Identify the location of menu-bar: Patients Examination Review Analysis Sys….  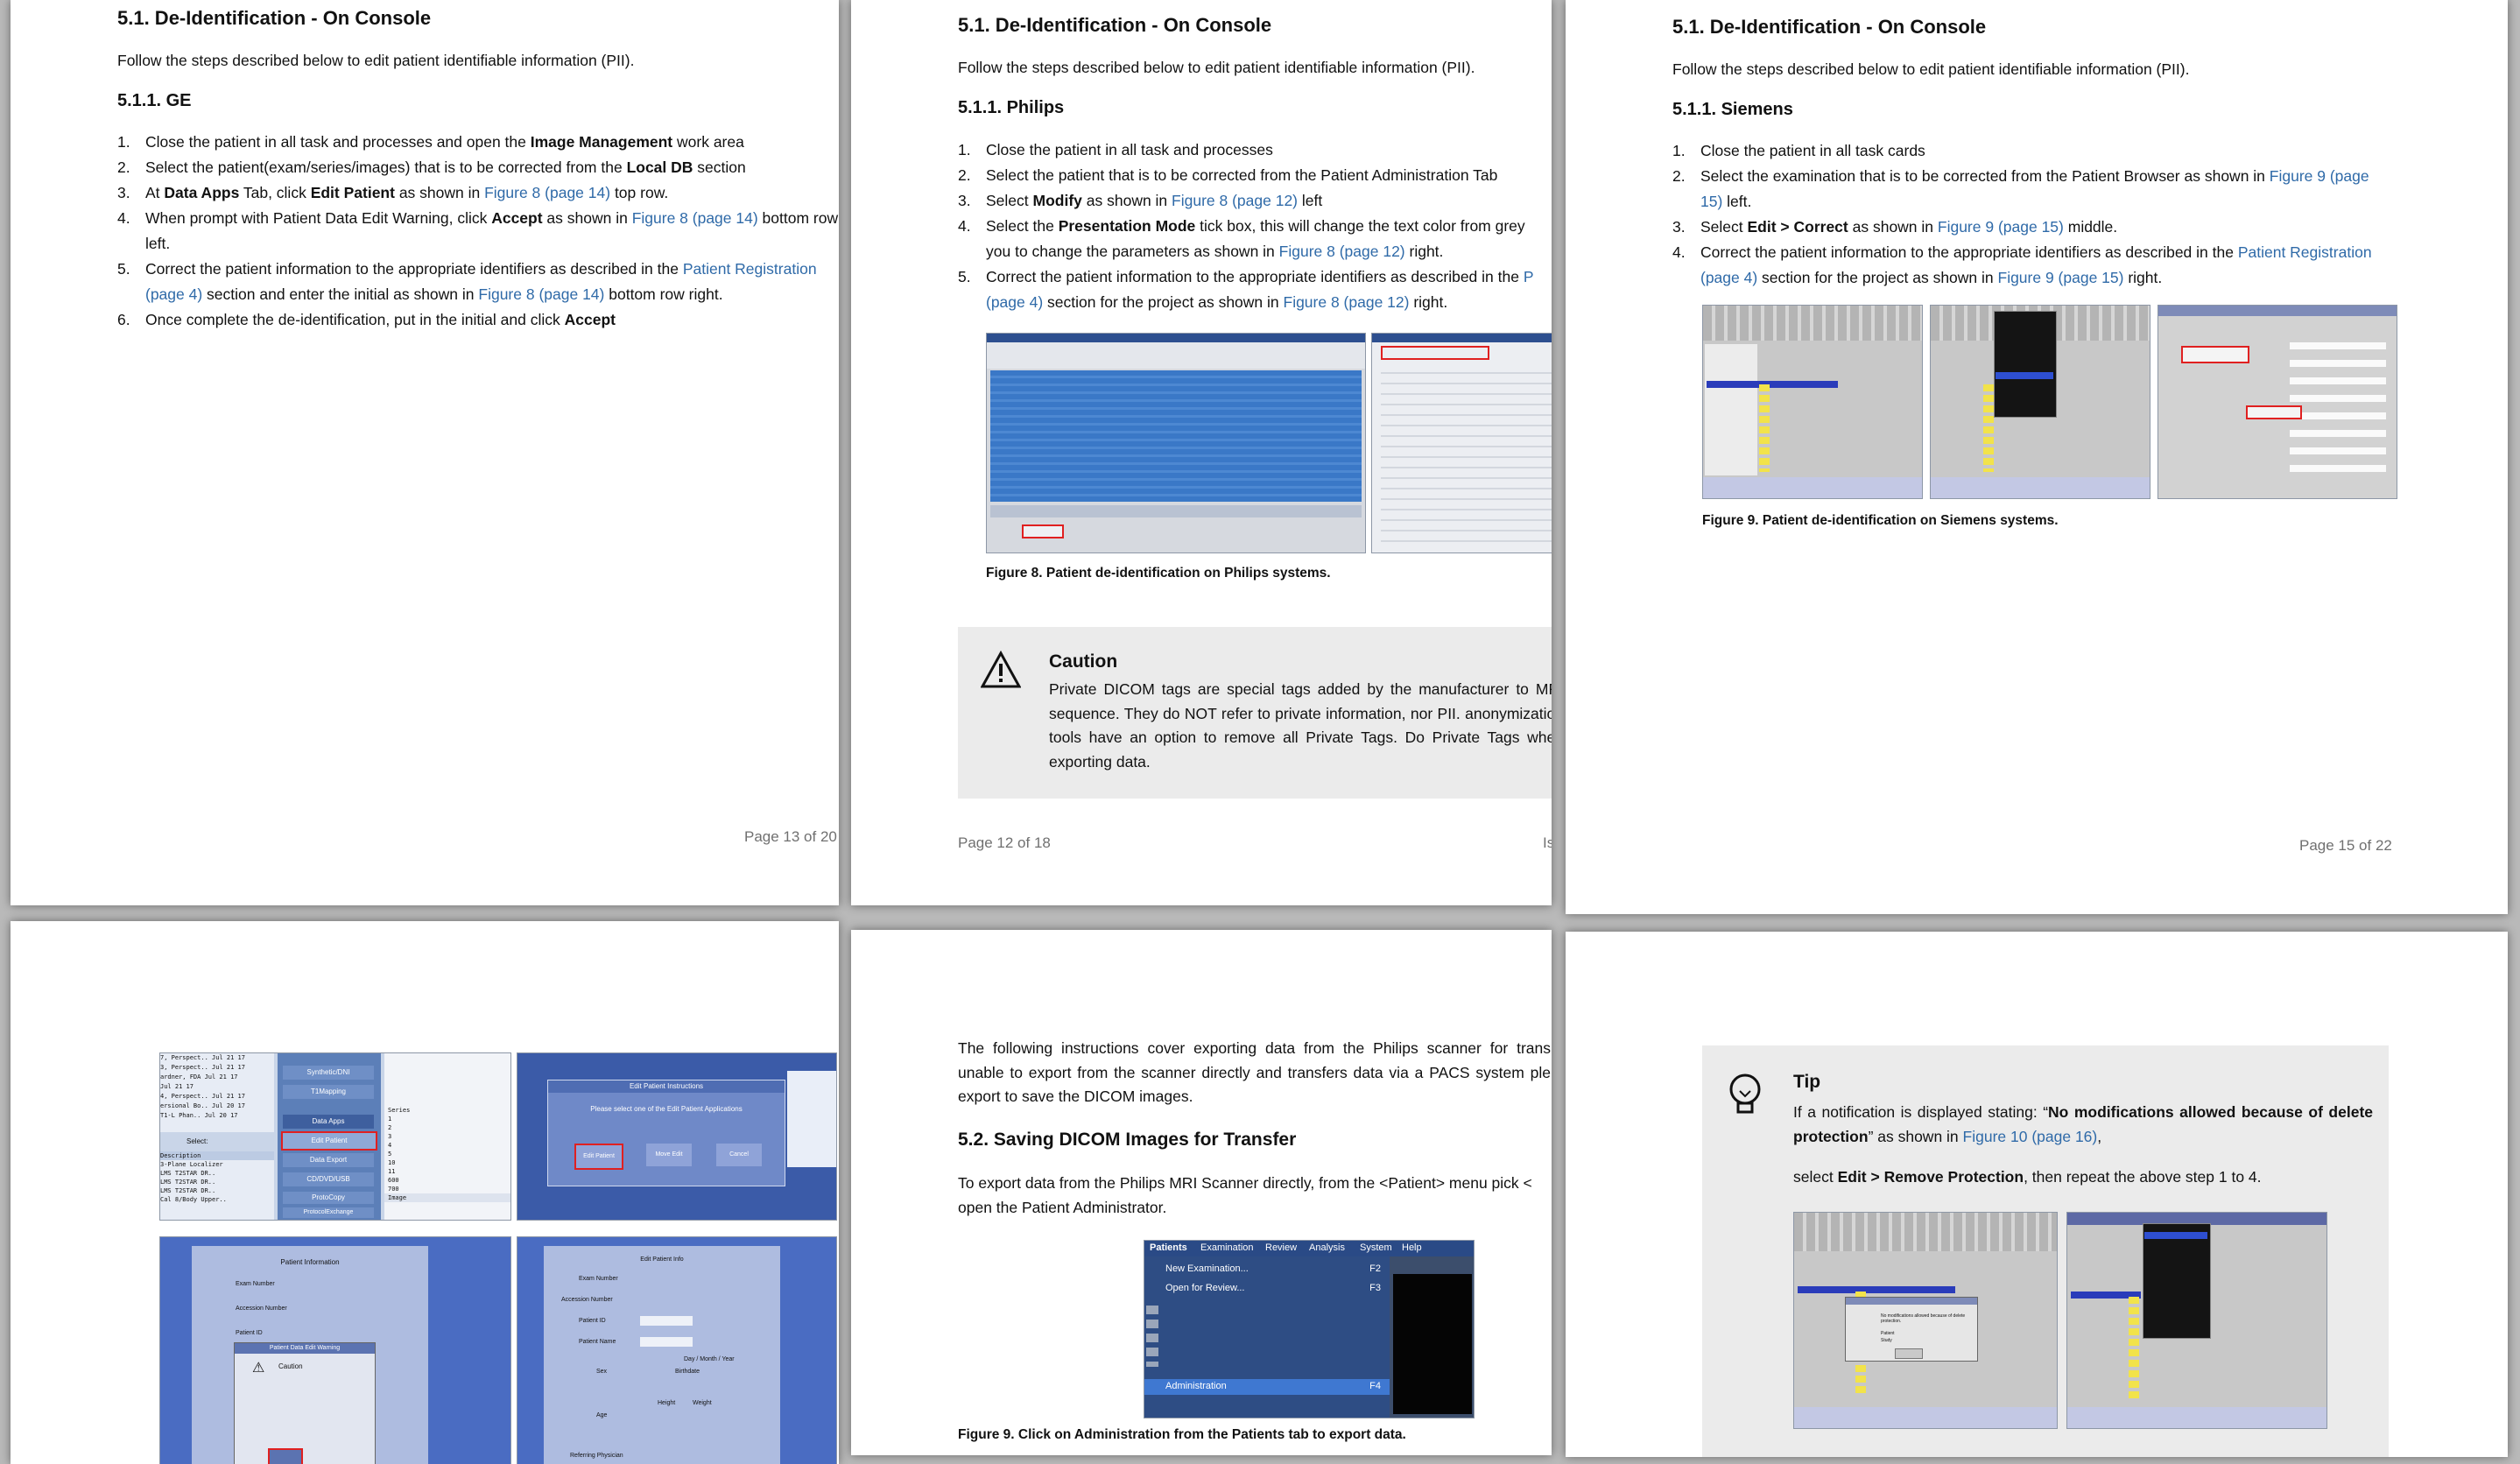
(1309, 1248).